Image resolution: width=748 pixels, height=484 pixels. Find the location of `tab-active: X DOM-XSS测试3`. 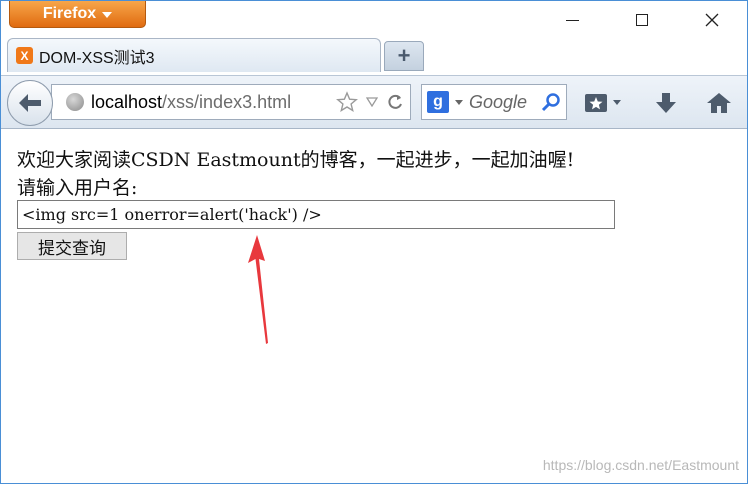

tab-active: X DOM-XSS测试3 is located at coordinates (194, 55).